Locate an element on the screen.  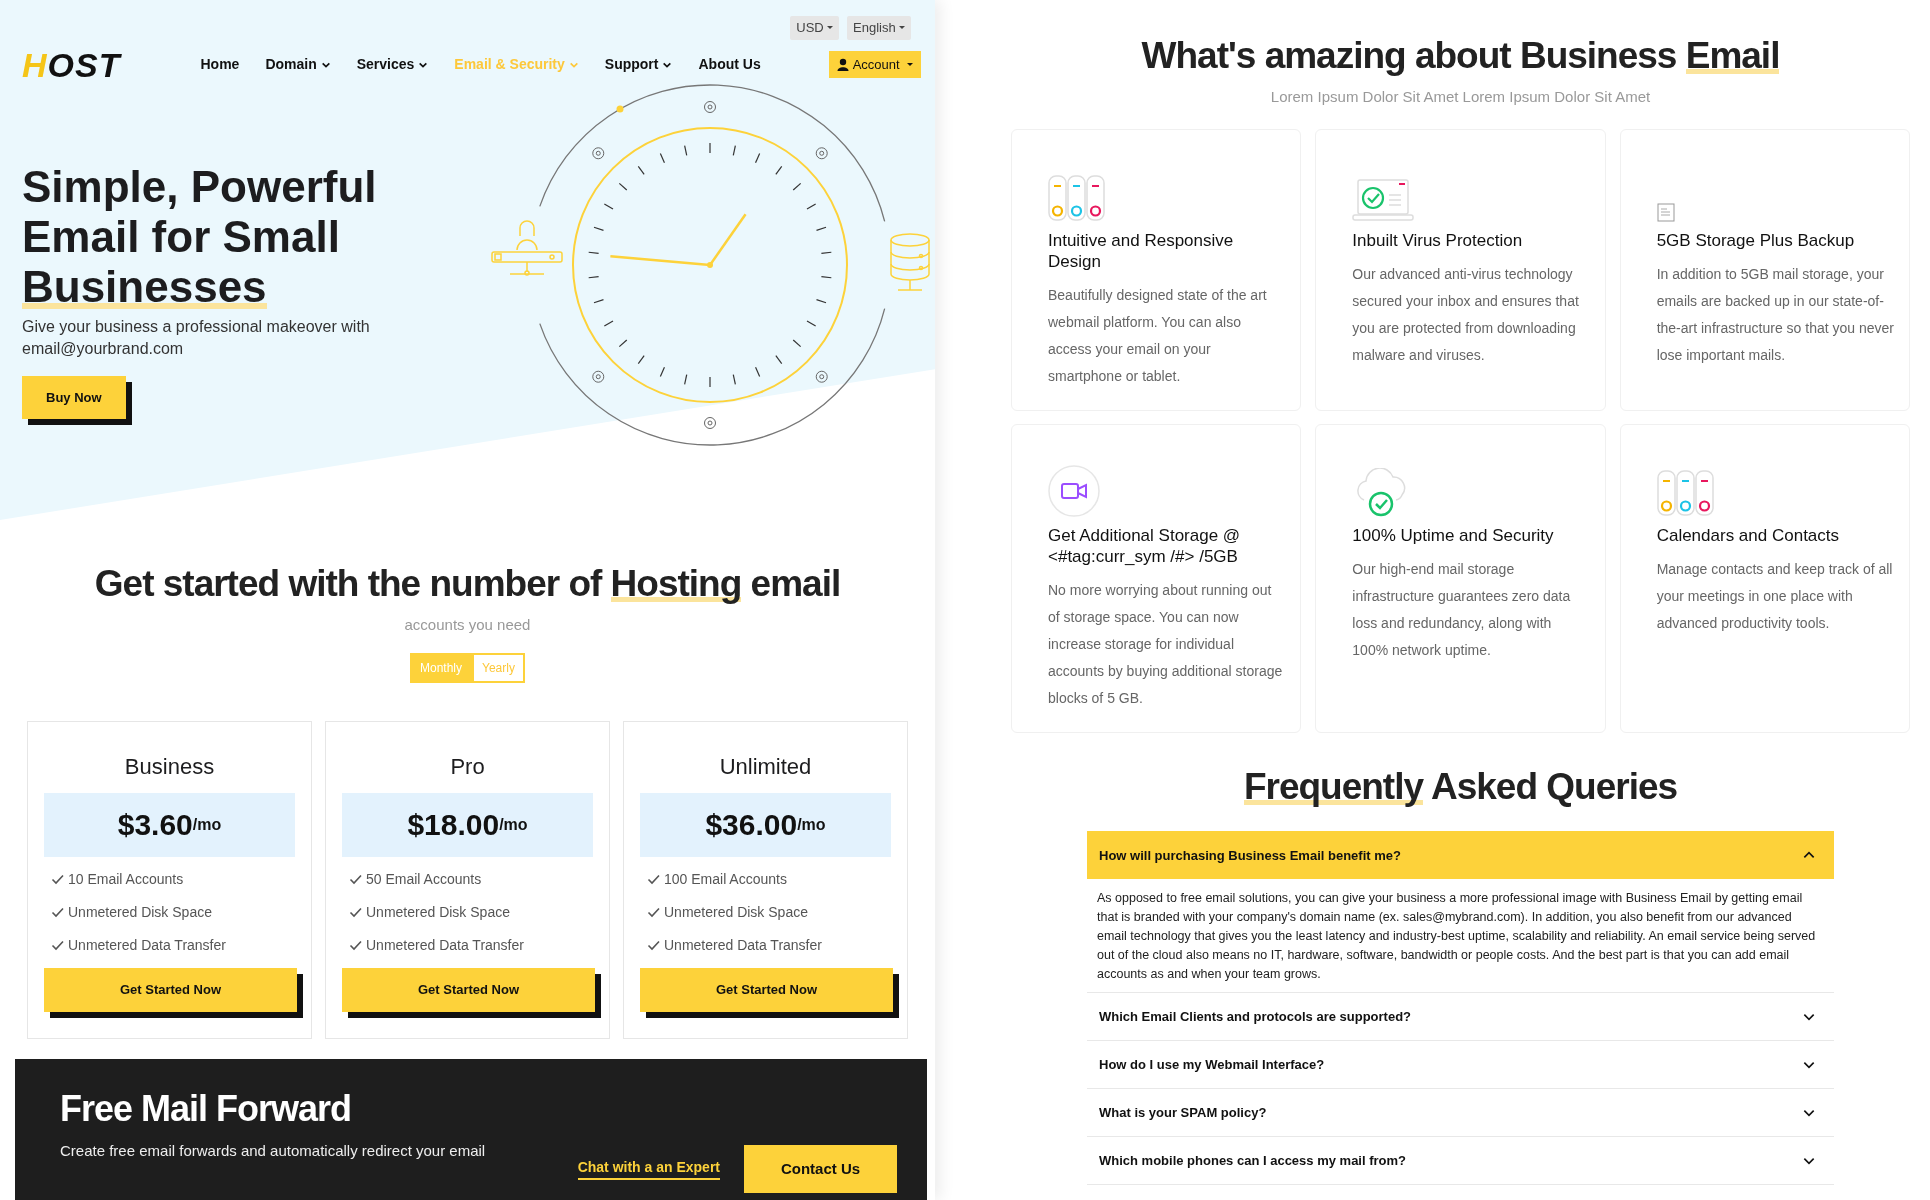
chat-expert-link: Chat with a an Expert is located at coordinates (648, 1169).